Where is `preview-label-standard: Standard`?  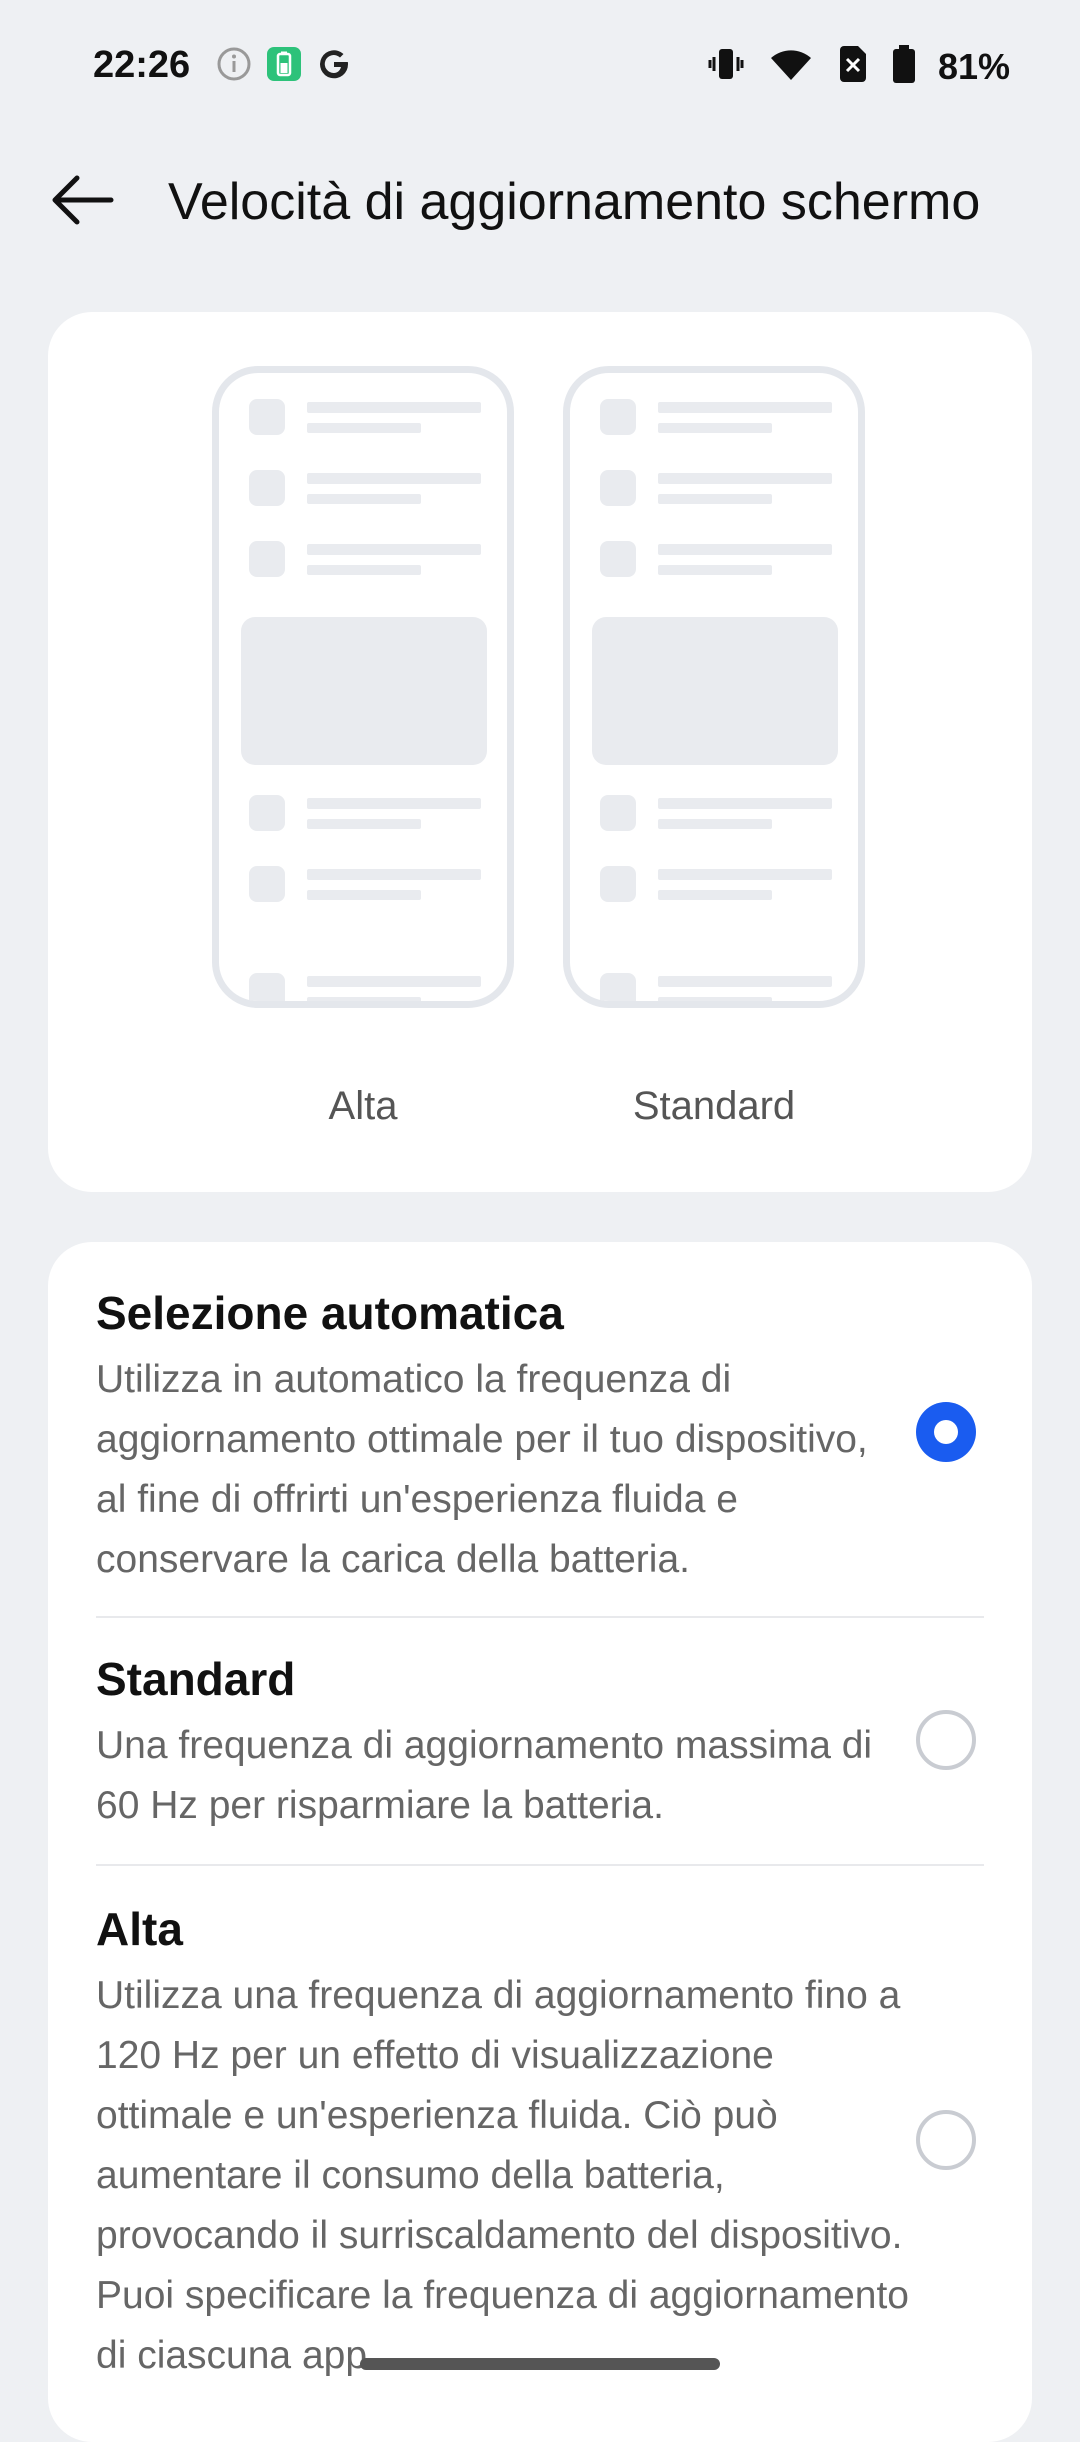 preview-label-standard: Standard is located at coordinates (714, 1106).